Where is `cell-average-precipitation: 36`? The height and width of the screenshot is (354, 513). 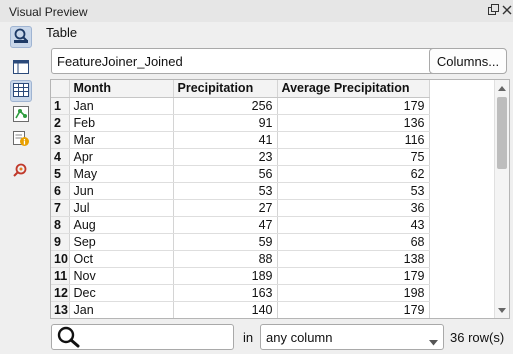
cell-average-precipitation: 36 is located at coordinates (353, 208).